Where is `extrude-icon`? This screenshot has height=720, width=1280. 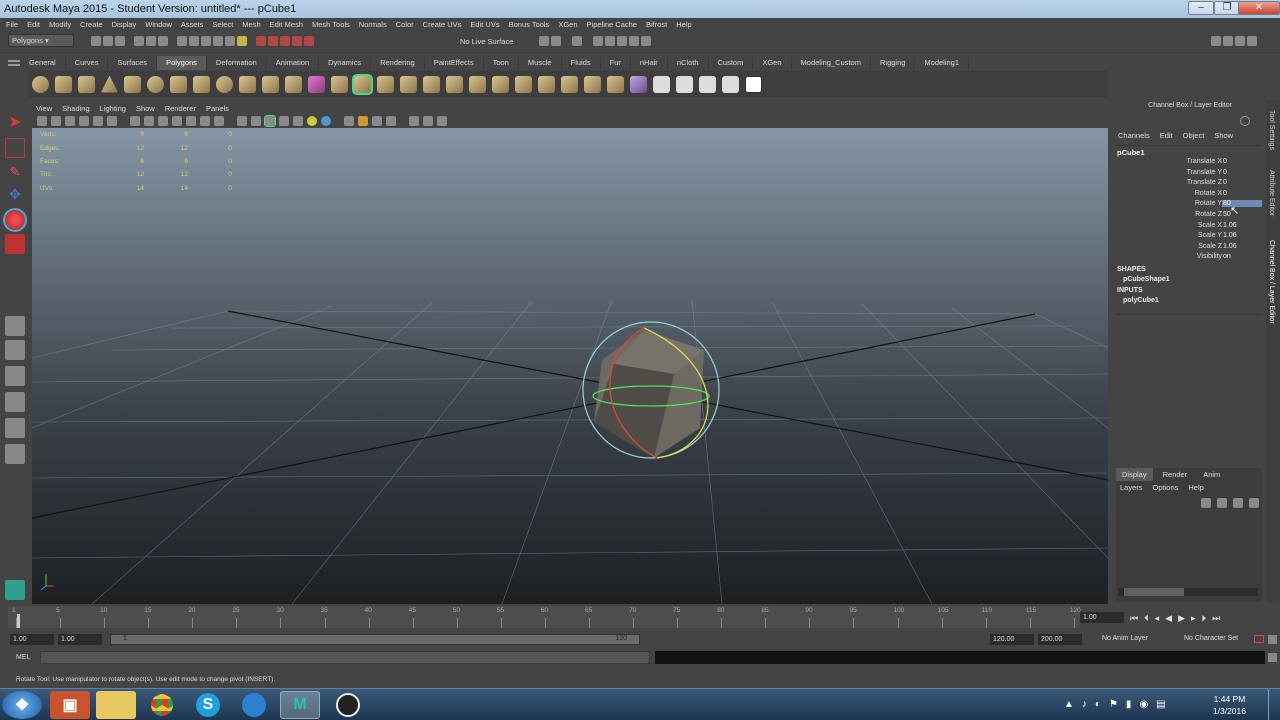 extrude-icon is located at coordinates (362, 84).